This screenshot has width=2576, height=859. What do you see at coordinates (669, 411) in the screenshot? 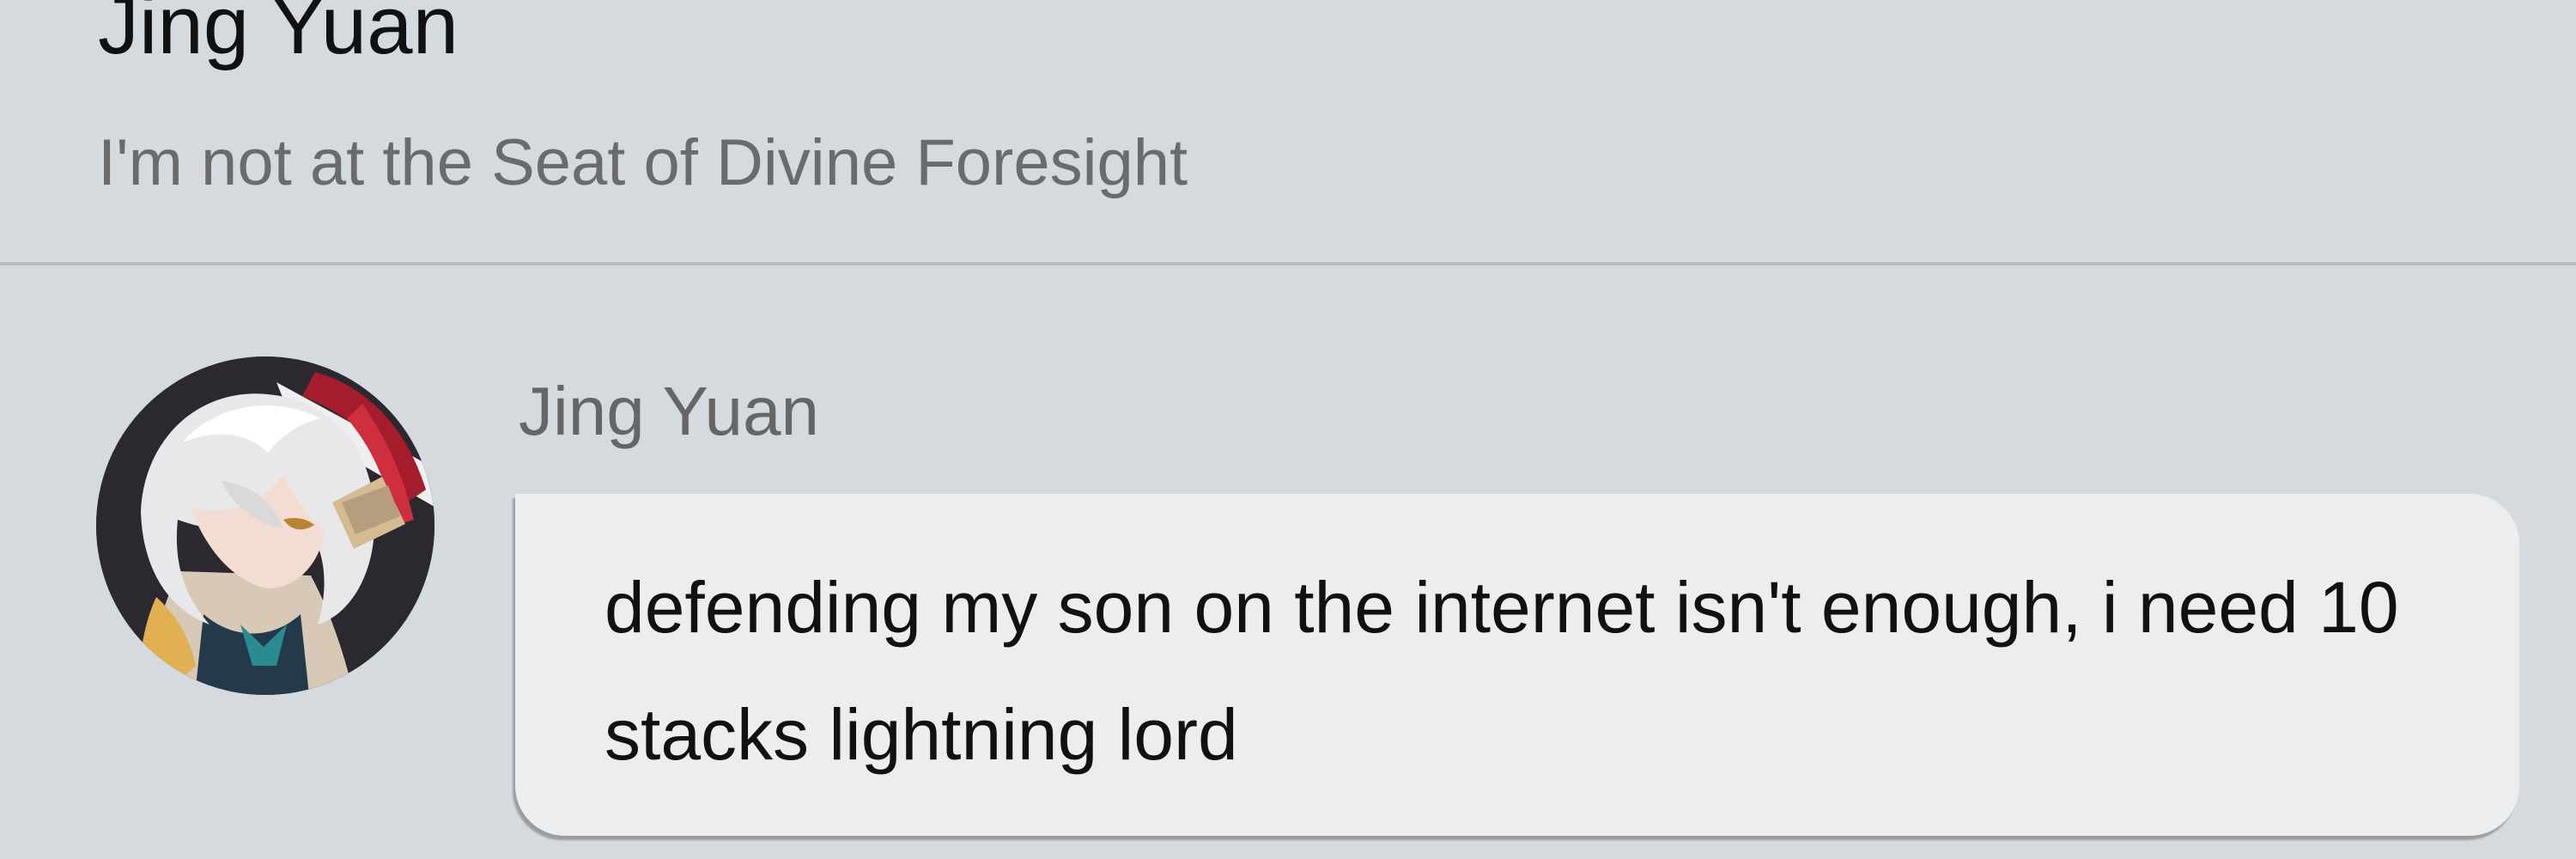
I see `sender-name: Jing Yuan` at bounding box center [669, 411].